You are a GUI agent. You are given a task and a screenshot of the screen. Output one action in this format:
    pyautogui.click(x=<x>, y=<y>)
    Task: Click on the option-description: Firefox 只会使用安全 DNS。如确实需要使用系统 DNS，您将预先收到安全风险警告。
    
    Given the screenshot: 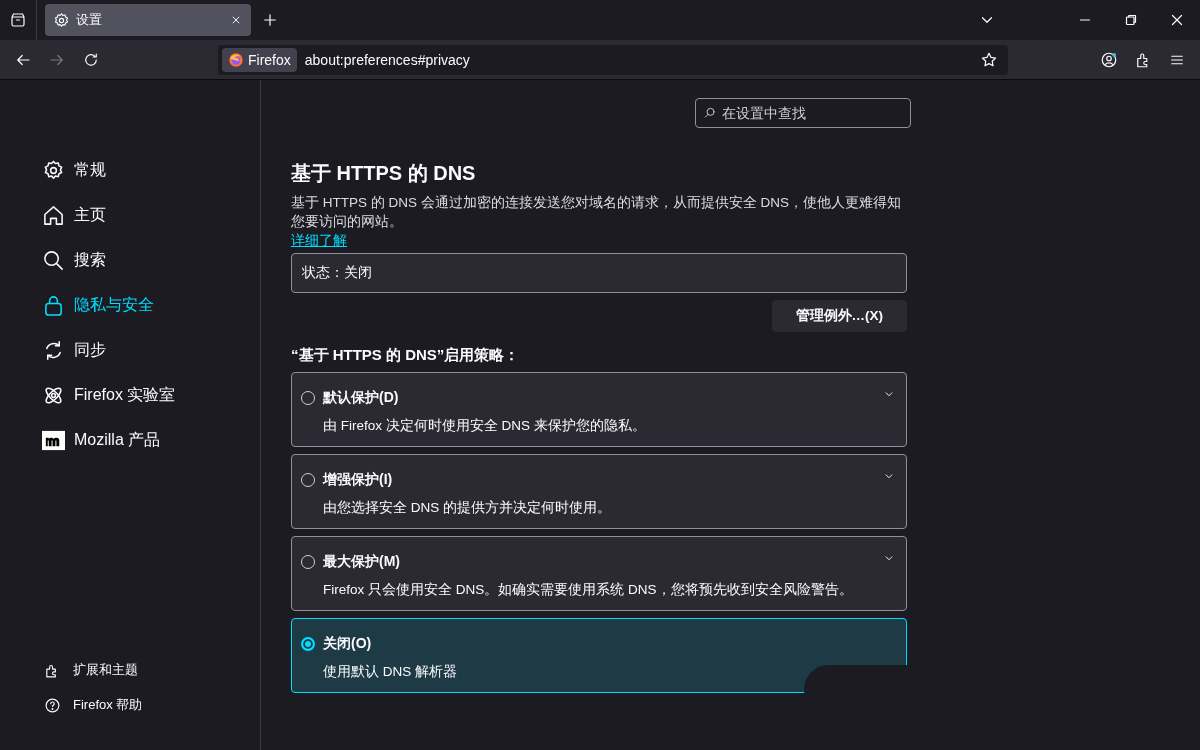 What is the action you would take?
    pyautogui.click(x=588, y=590)
    